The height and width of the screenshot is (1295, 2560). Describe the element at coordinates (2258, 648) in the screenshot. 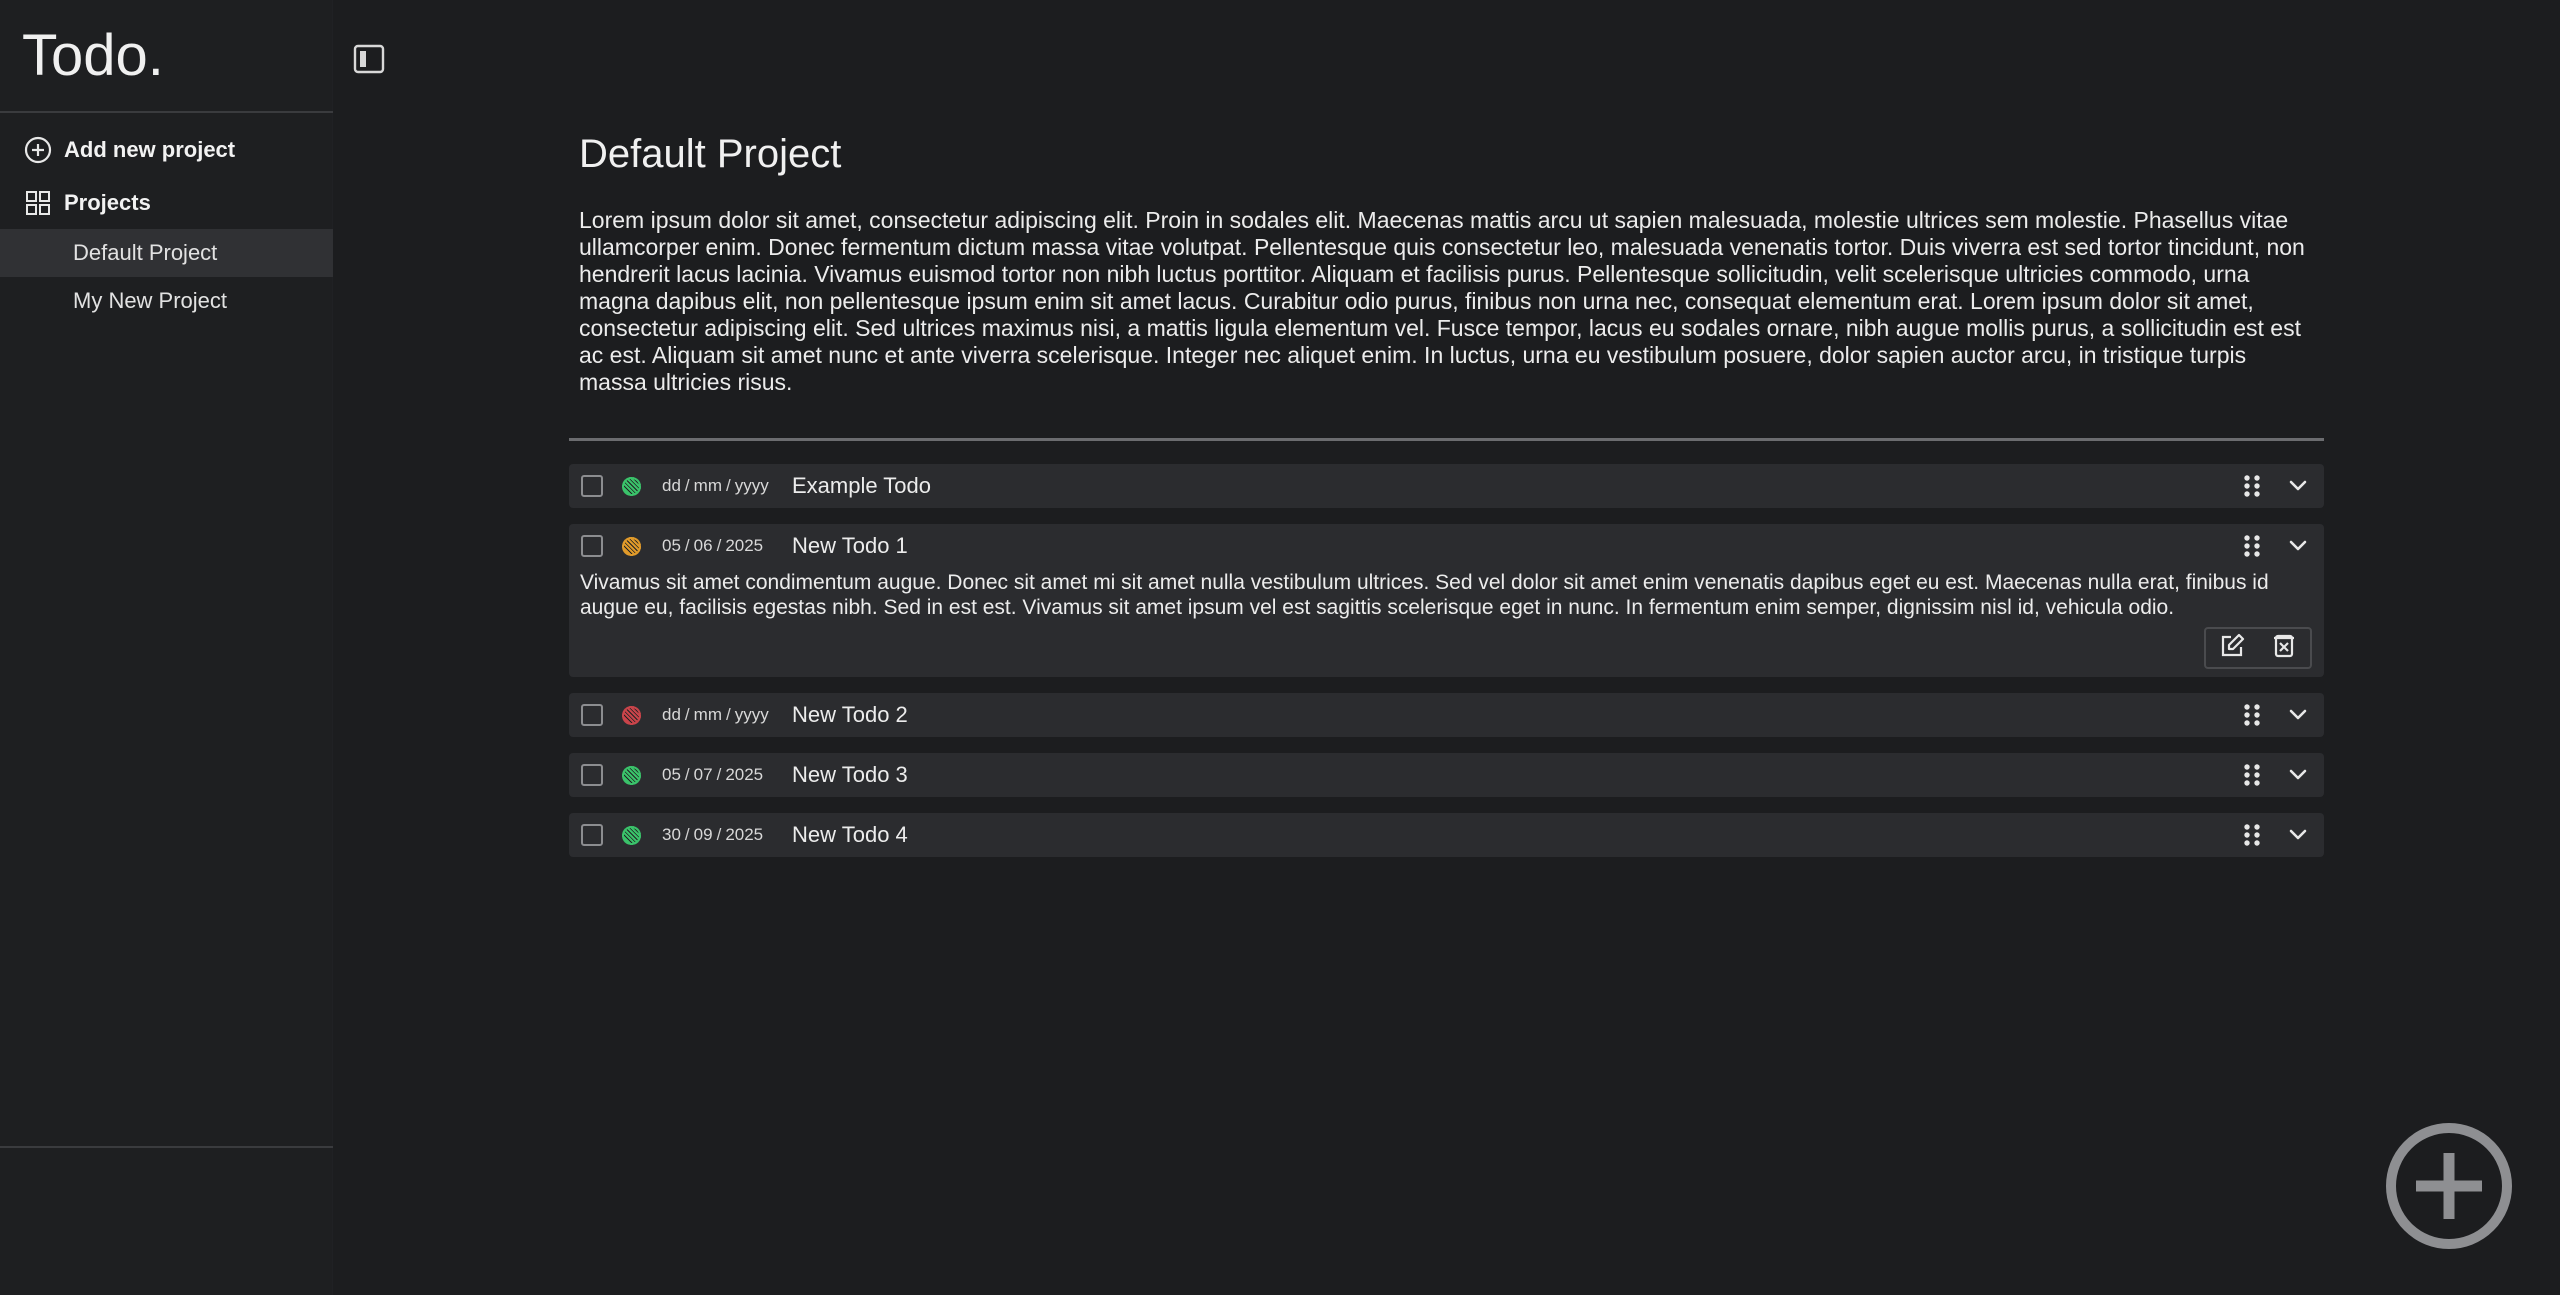

I see `todo-actions` at that location.